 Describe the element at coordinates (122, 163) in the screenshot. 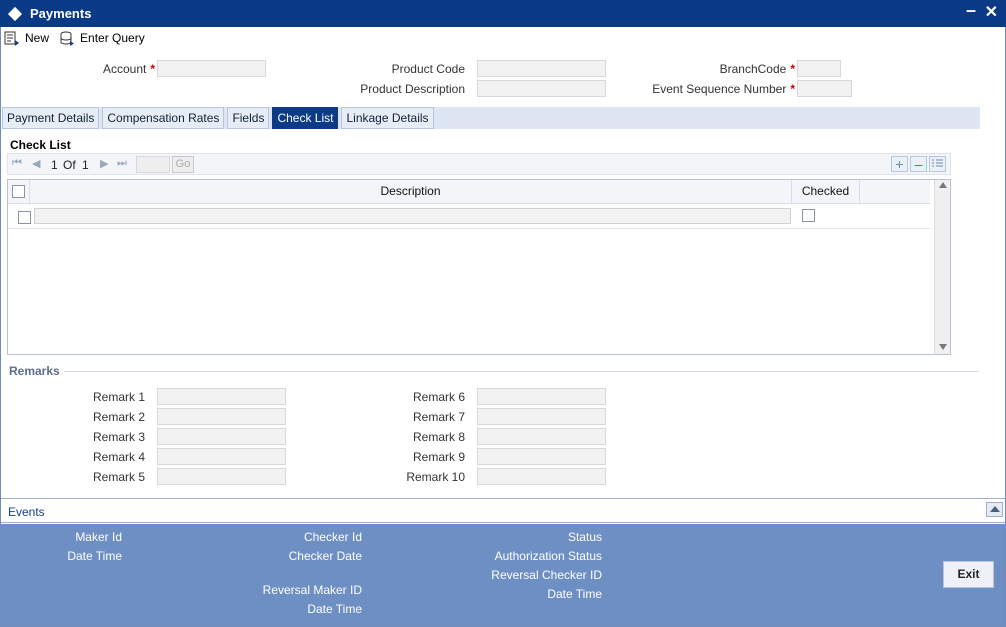

I see `last-page-icon: ⏭` at that location.